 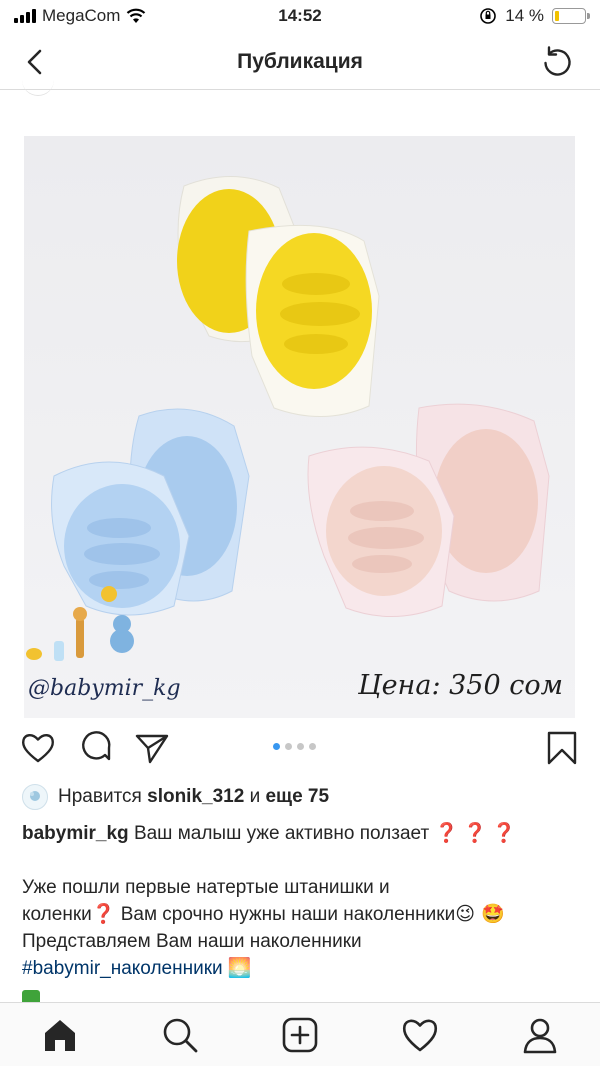 I want to click on battery-percent: 14 %, so click(x=524, y=15).